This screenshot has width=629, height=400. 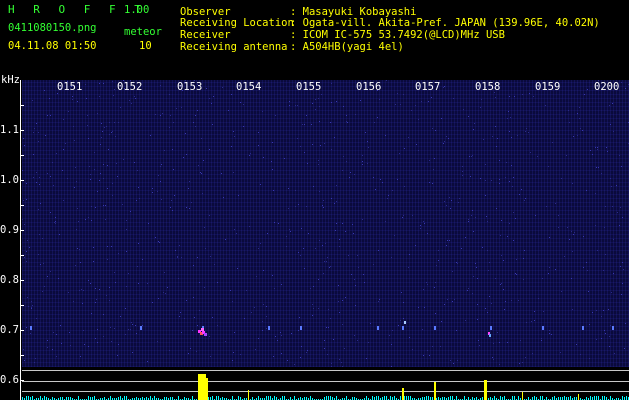 What do you see at coordinates (249, 87) in the screenshot?
I see `time-label: 0154` at bounding box center [249, 87].